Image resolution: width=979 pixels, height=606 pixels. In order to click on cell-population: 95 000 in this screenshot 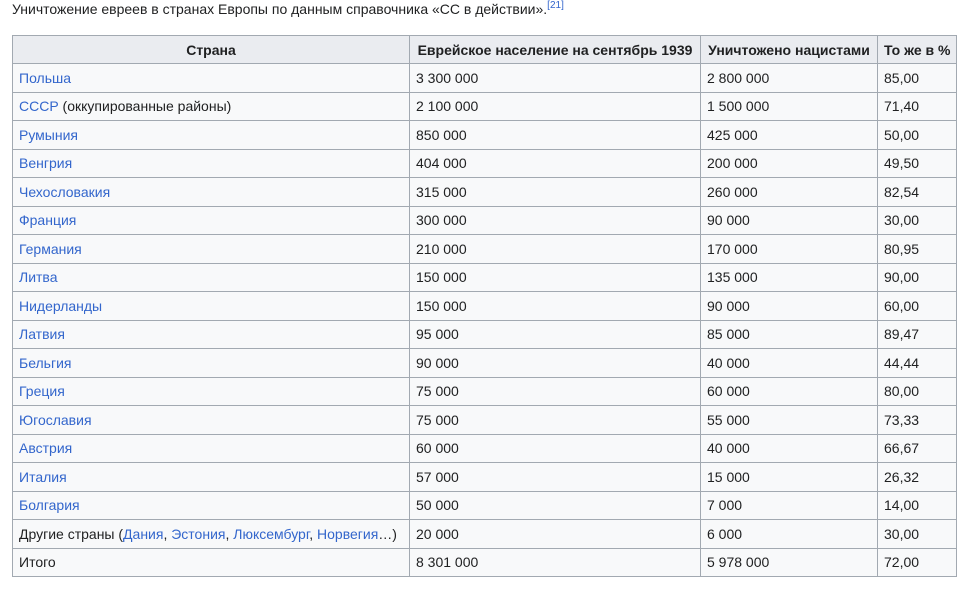, I will do `click(555, 334)`.